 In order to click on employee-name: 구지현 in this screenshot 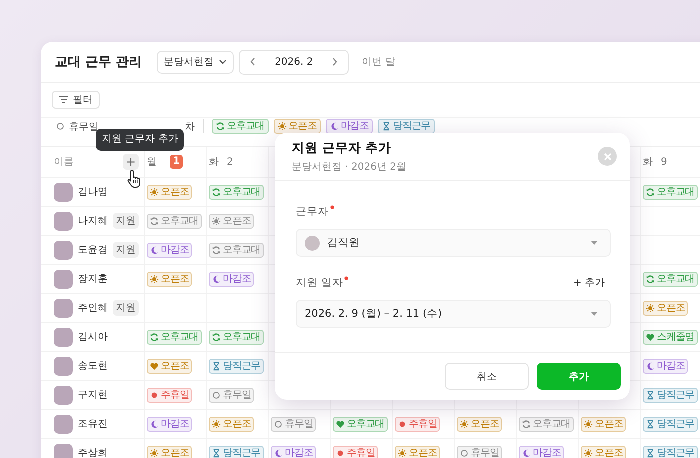, I will do `click(93, 395)`.